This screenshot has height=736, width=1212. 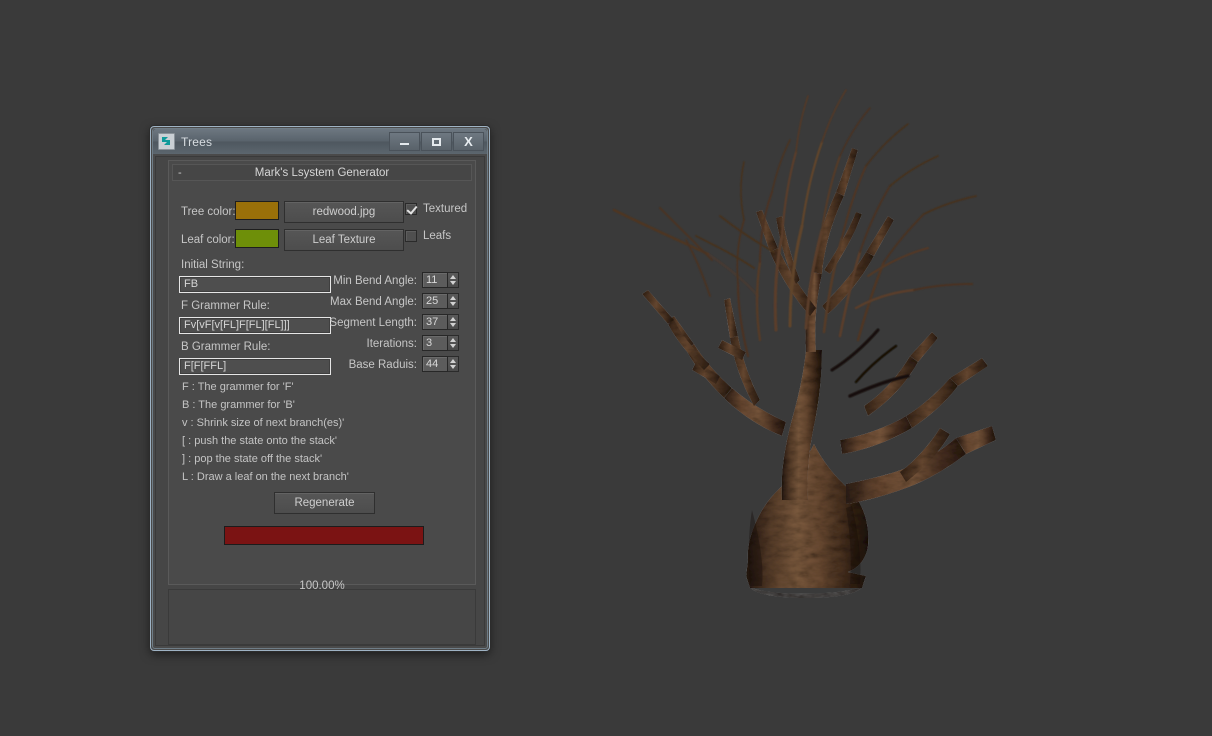 What do you see at coordinates (344, 212) in the screenshot?
I see `tree-texture-button: redwood.jpg` at bounding box center [344, 212].